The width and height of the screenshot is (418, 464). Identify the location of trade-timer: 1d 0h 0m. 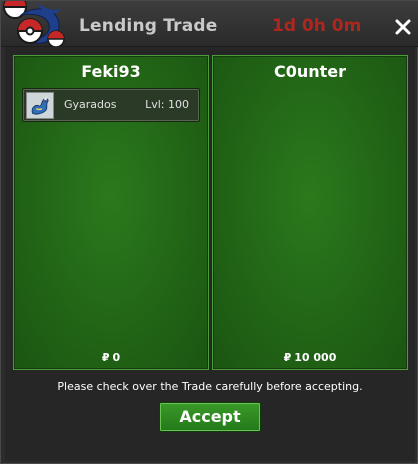
(317, 26).